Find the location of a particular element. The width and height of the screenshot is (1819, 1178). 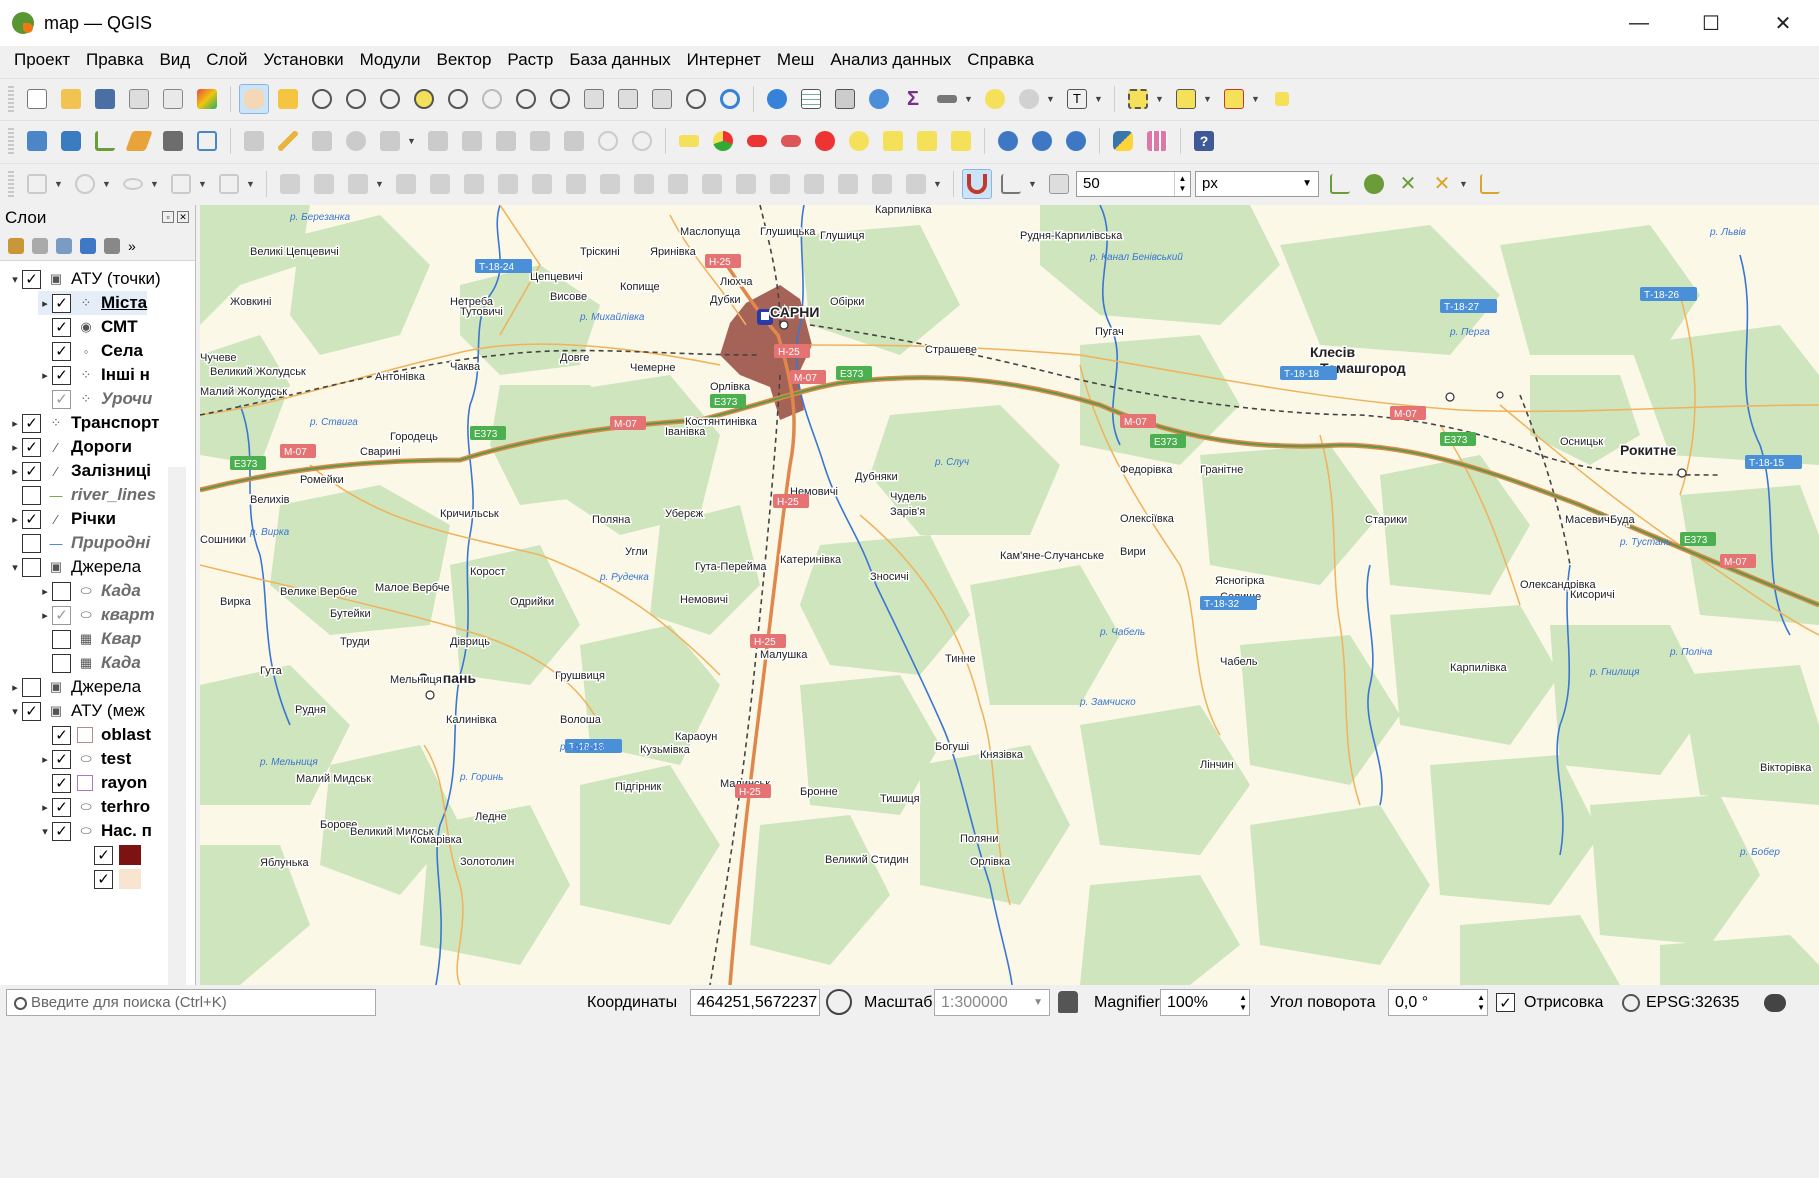

text-annotation-button: T is located at coordinates (1077, 99).